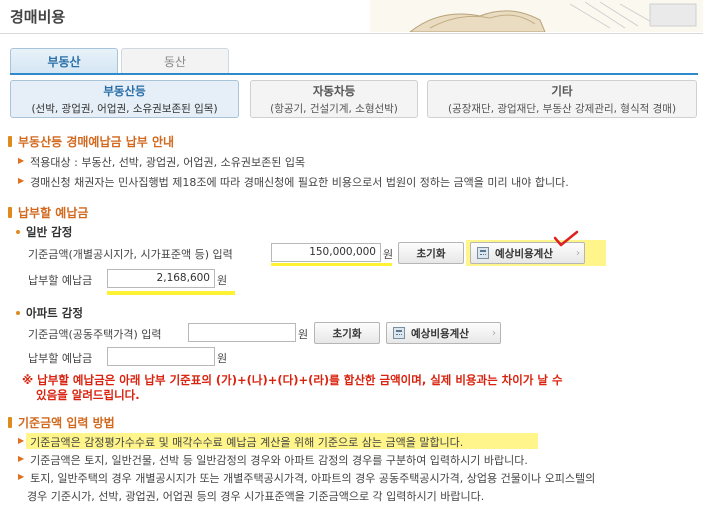  What do you see at coordinates (566, 238) in the screenshot?
I see `checkmark-icon` at bounding box center [566, 238].